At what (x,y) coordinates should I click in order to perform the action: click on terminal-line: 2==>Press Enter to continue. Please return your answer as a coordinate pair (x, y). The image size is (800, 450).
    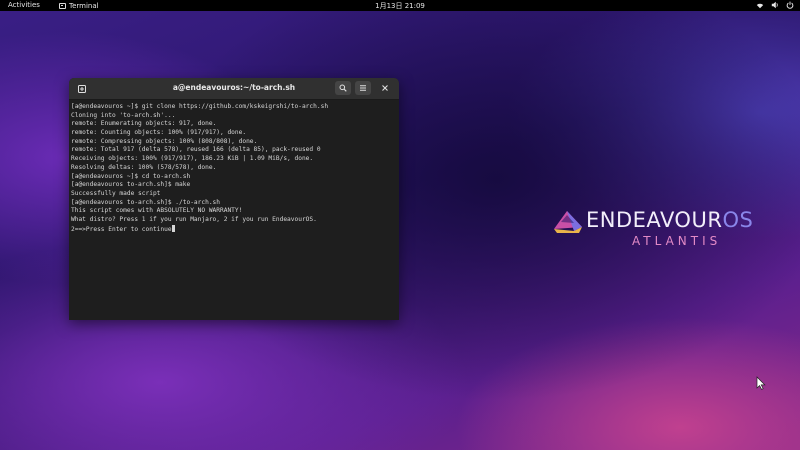
    Looking at the image, I should click on (234, 229).